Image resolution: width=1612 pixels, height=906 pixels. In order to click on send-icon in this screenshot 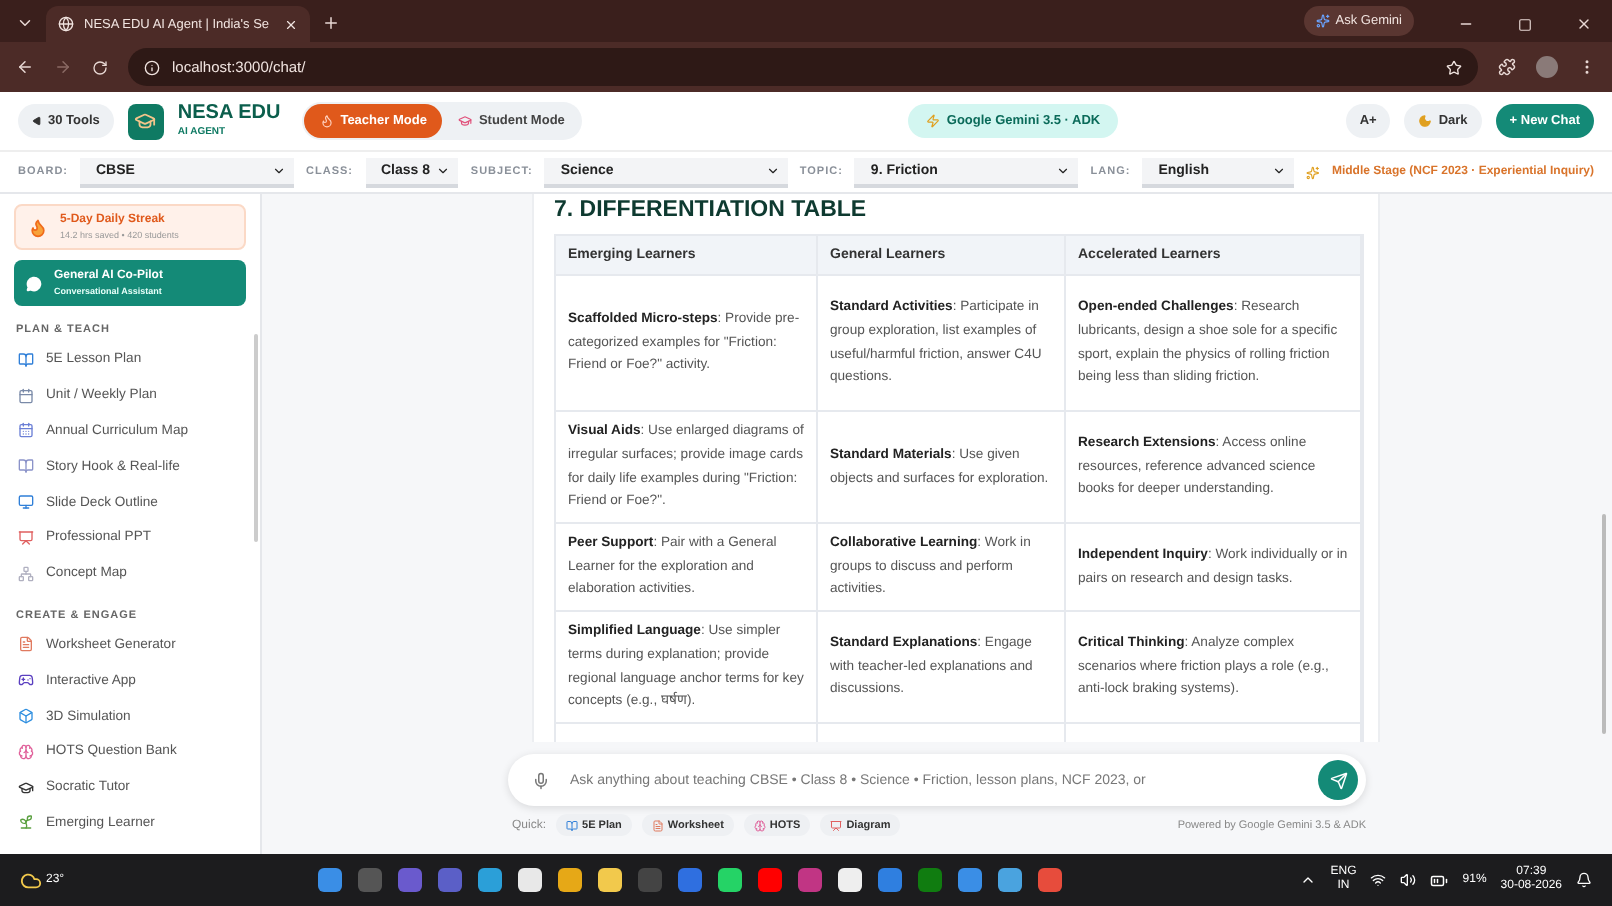, I will do `click(1338, 780)`.